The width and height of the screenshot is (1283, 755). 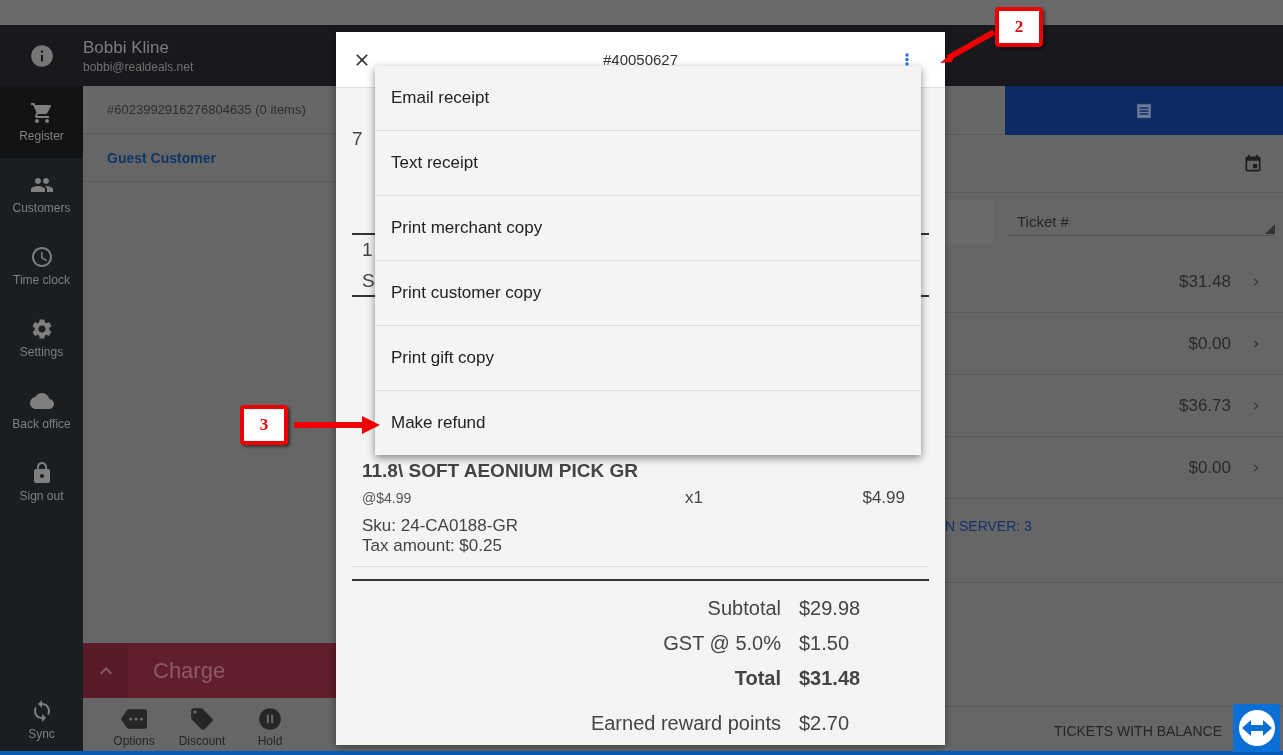 I want to click on sidebar-item: Settings, so click(x=41, y=338).